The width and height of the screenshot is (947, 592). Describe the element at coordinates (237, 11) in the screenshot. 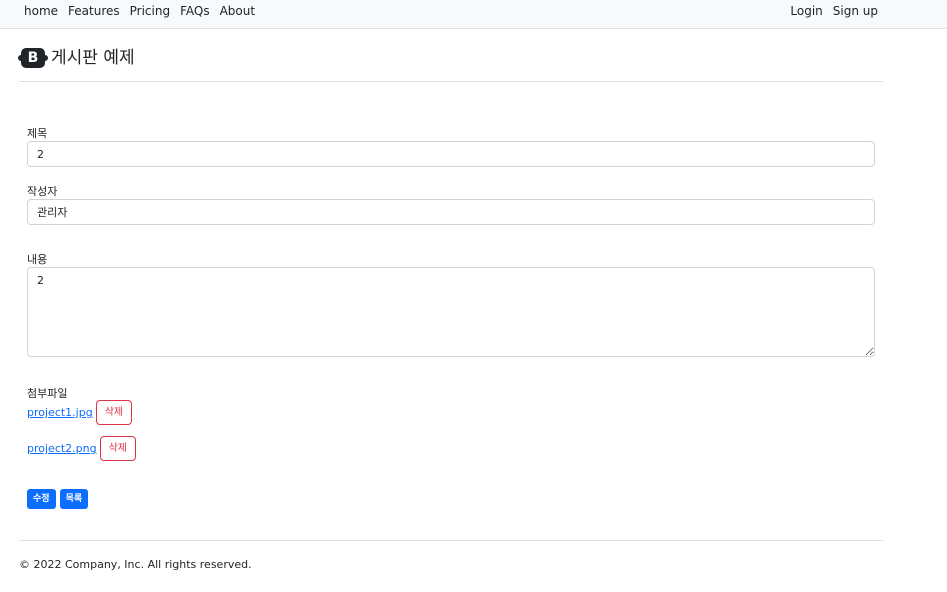

I see `nav-about-link: About` at that location.